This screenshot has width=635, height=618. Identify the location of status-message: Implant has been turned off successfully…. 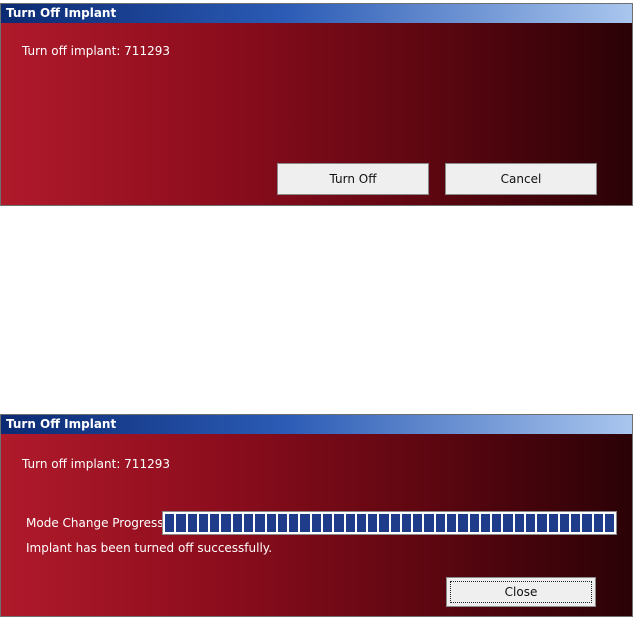
(149, 548).